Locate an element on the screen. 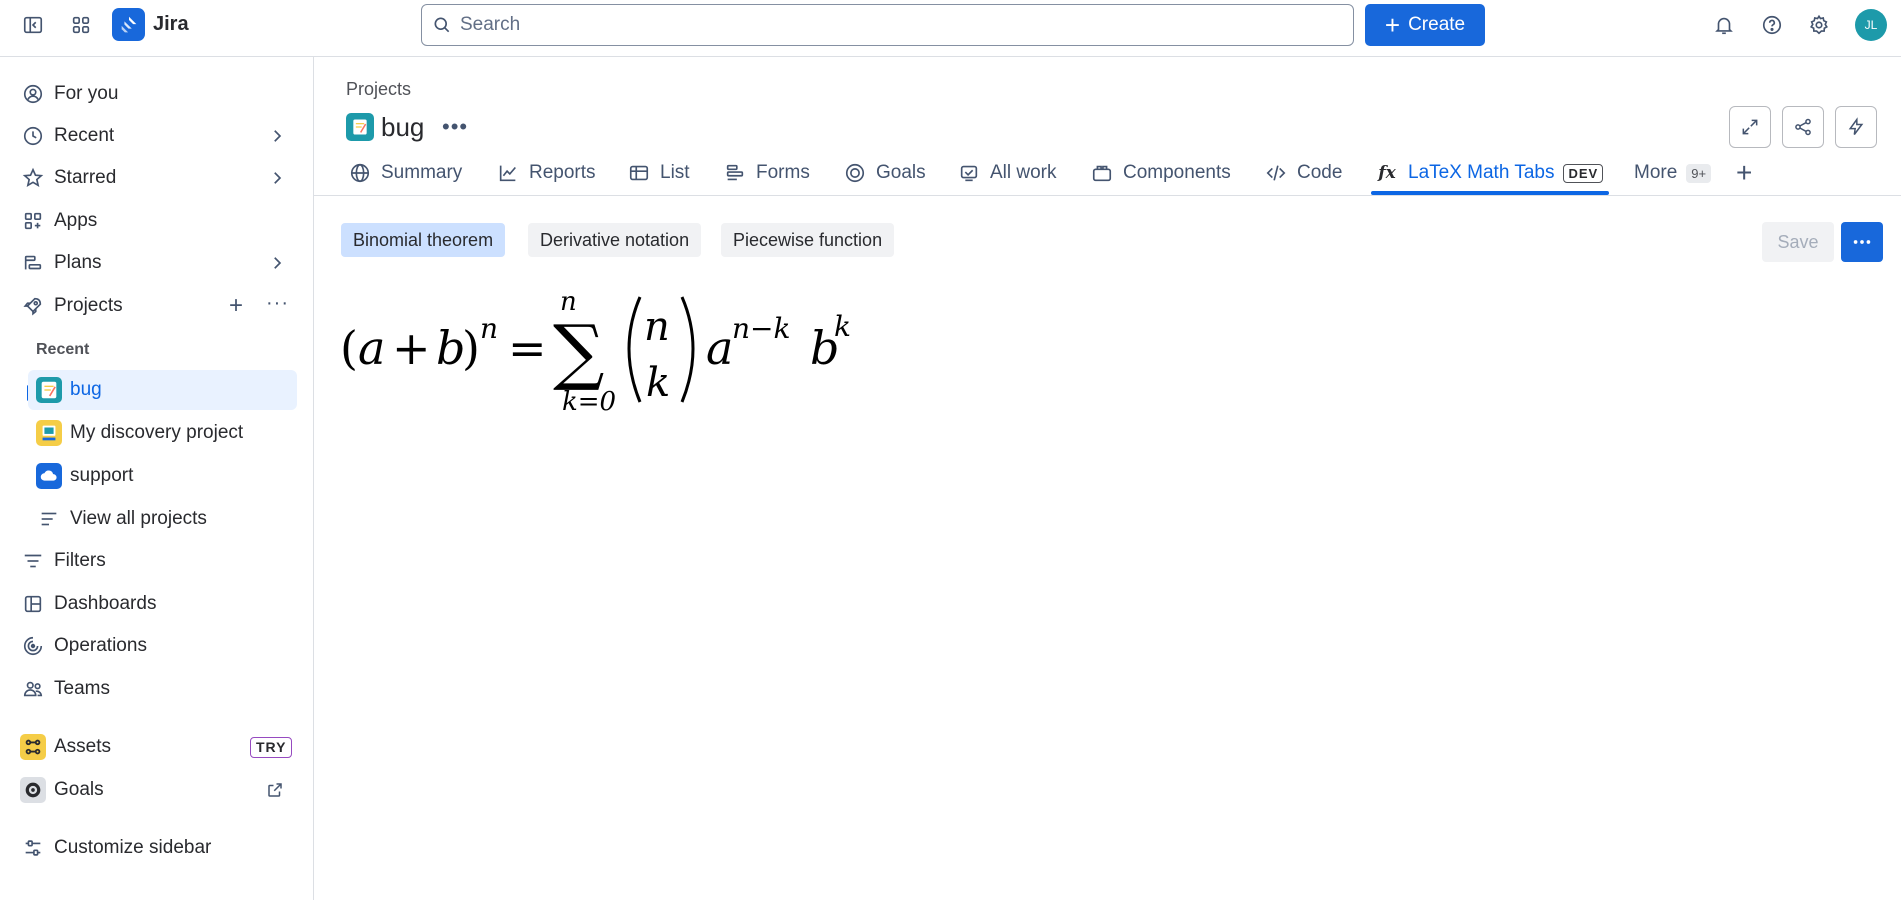 The height and width of the screenshot is (900, 1901). notepad-icon is located at coordinates (49, 390).